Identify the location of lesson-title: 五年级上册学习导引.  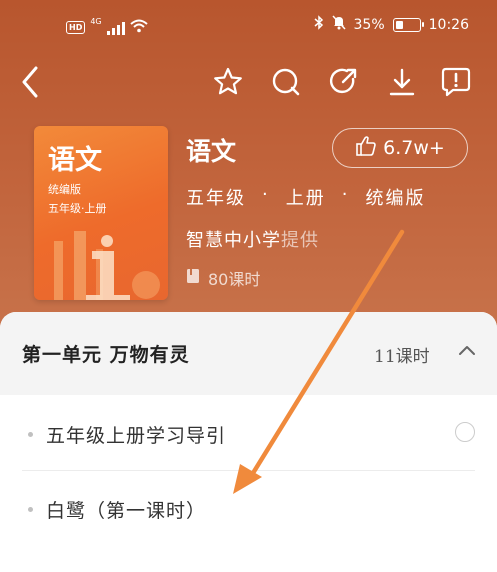
(136, 436).